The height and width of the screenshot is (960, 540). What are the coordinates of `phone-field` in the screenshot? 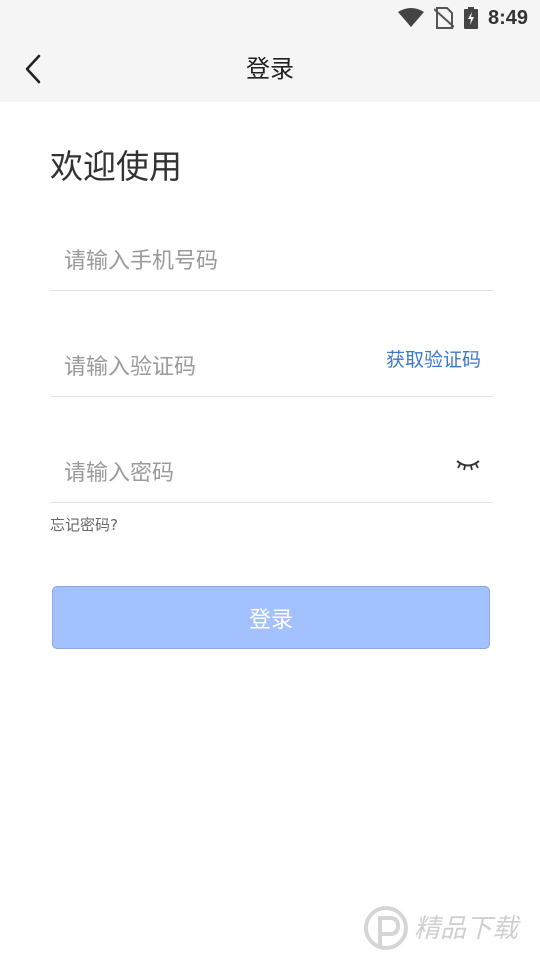 It's located at (271, 256).